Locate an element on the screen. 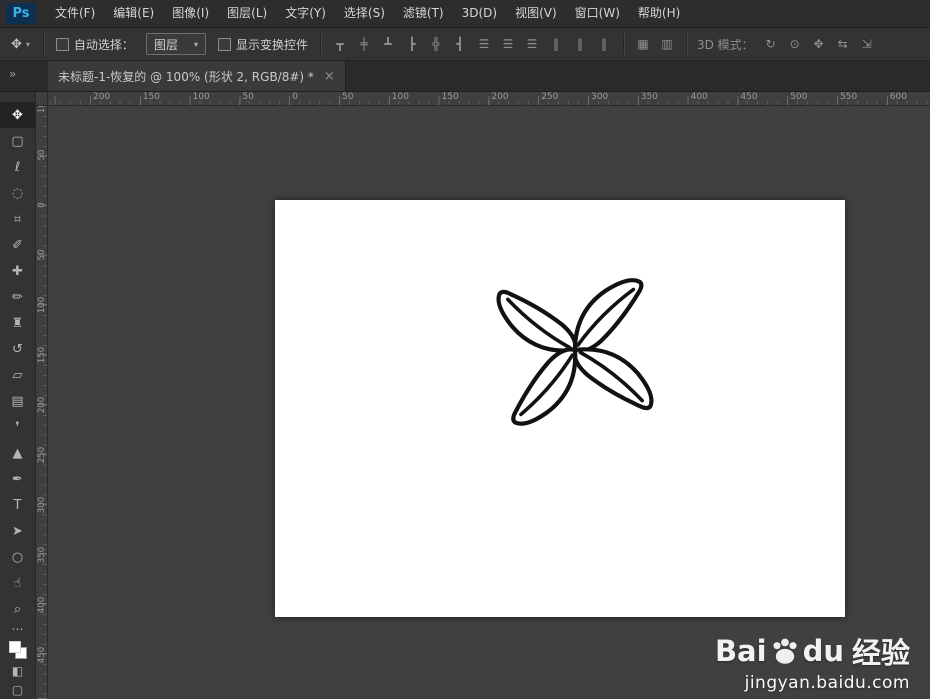  foreground-color-swatch is located at coordinates (14, 647).